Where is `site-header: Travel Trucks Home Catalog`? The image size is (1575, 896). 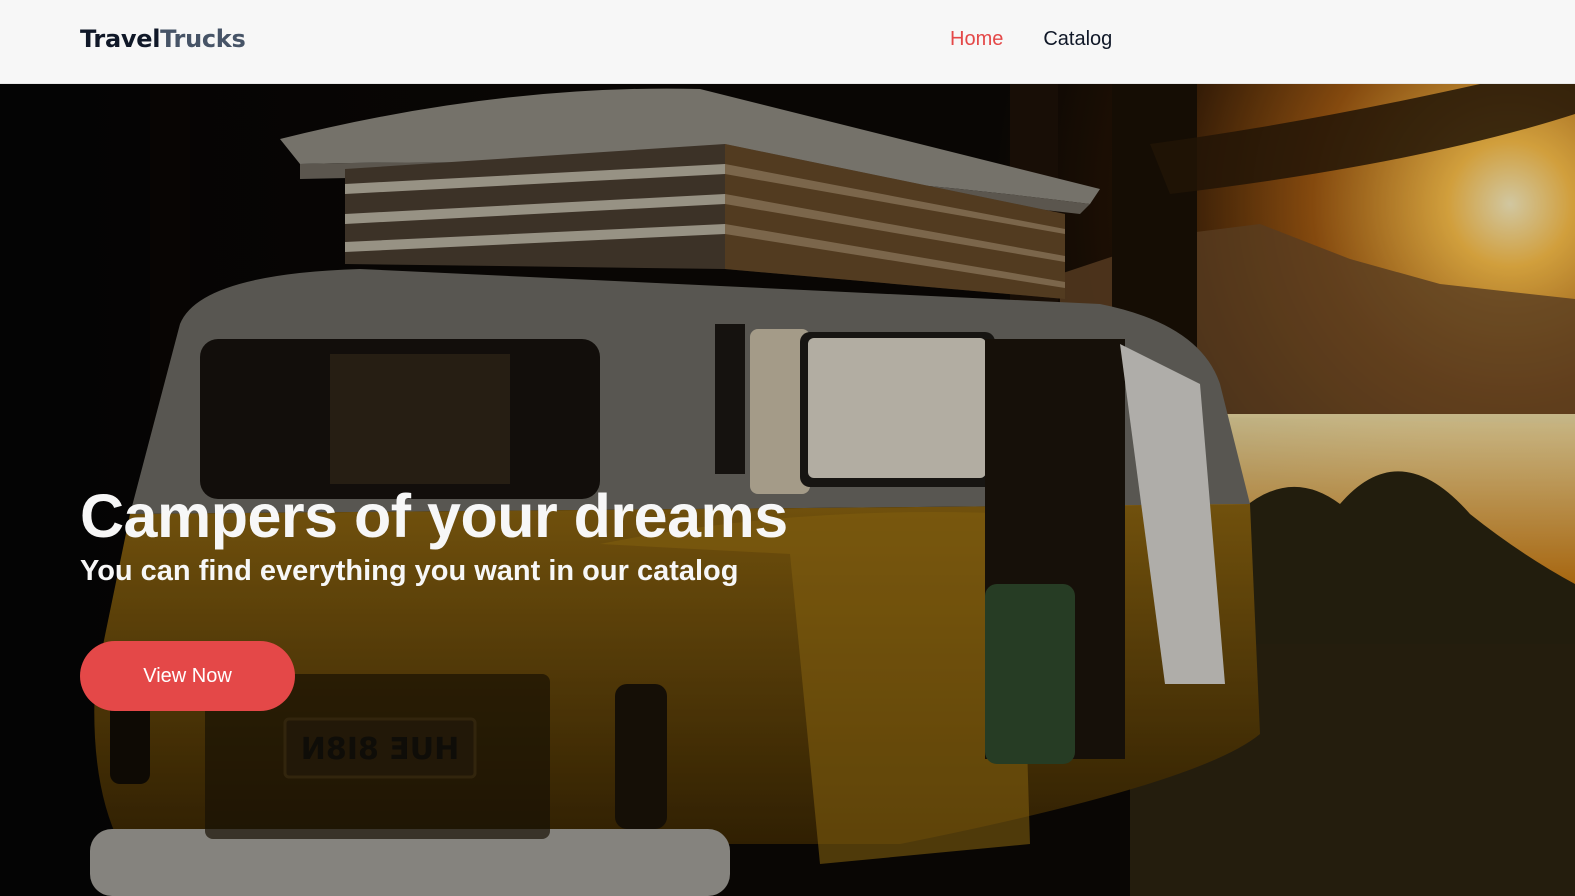 site-header: Travel Trucks Home Catalog is located at coordinates (787, 42).